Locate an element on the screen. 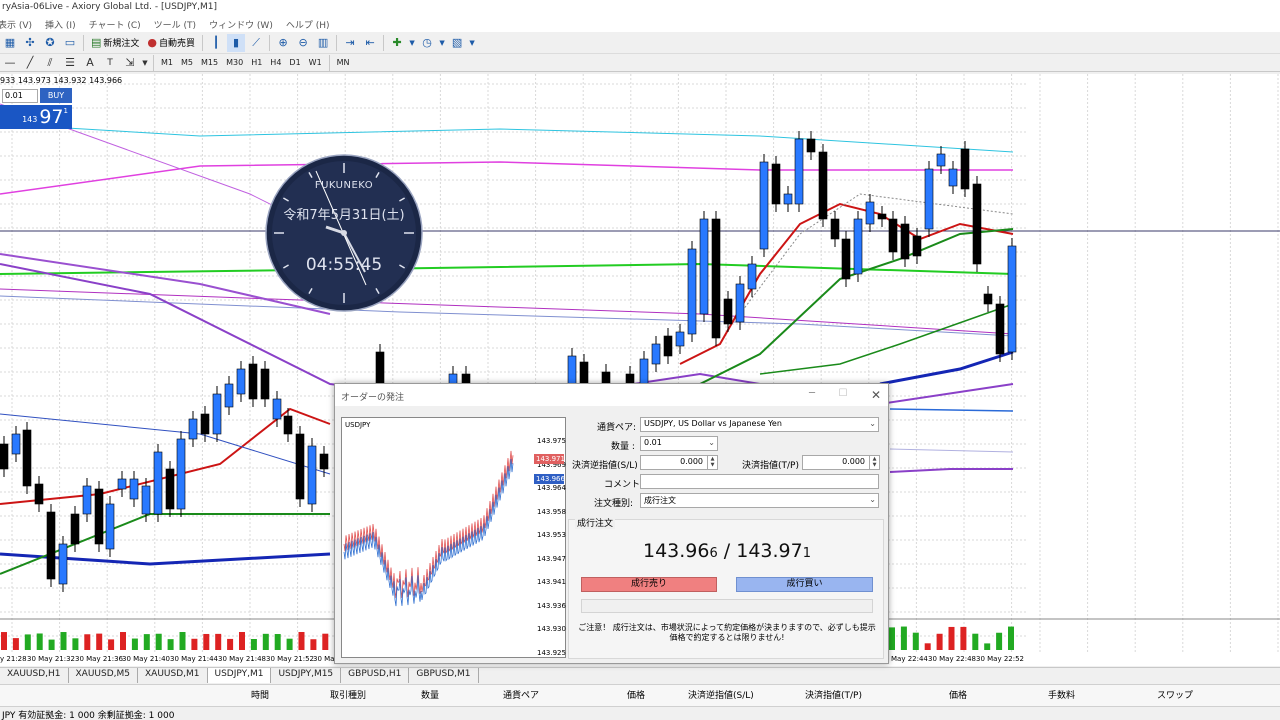 Image resolution: width=1280 pixels, height=720 pixels. column-type: 取引種別 is located at coordinates (348, 694).